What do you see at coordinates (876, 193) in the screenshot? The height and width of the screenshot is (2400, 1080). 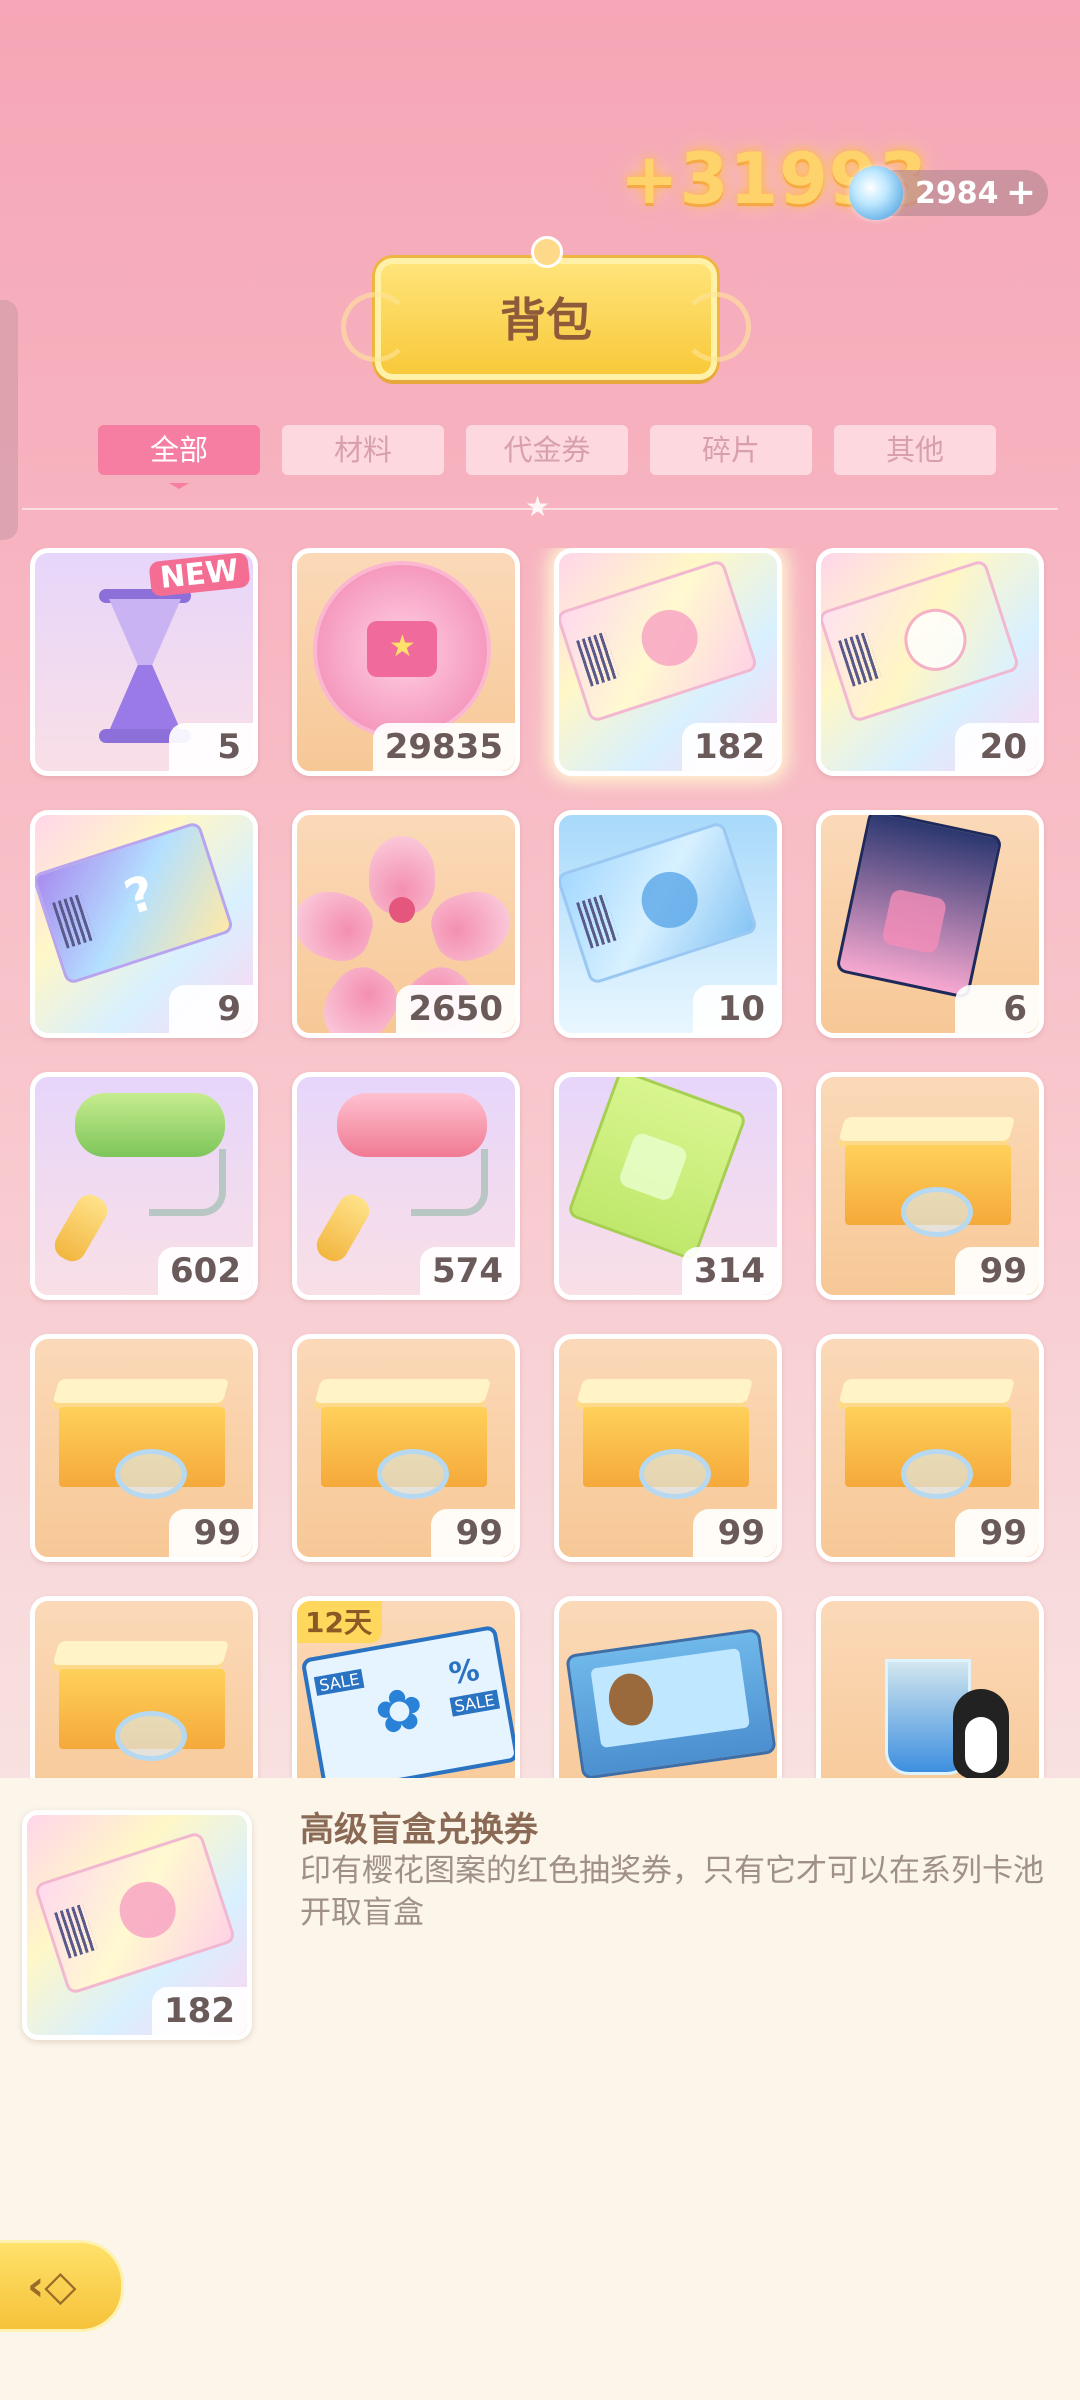 I see `gem-icon` at bounding box center [876, 193].